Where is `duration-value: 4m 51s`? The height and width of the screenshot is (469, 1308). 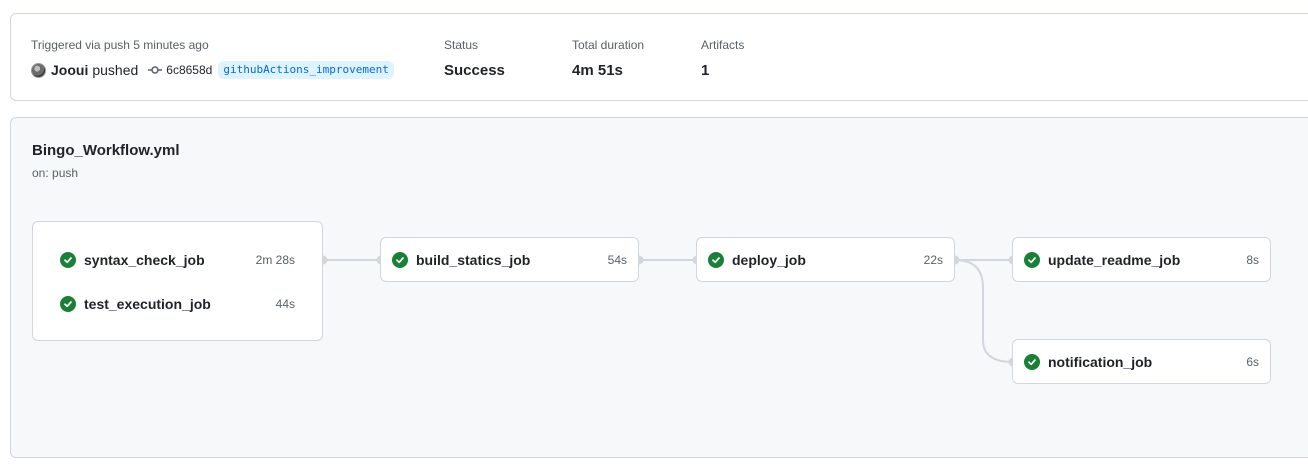 duration-value: 4m 51s is located at coordinates (597, 70).